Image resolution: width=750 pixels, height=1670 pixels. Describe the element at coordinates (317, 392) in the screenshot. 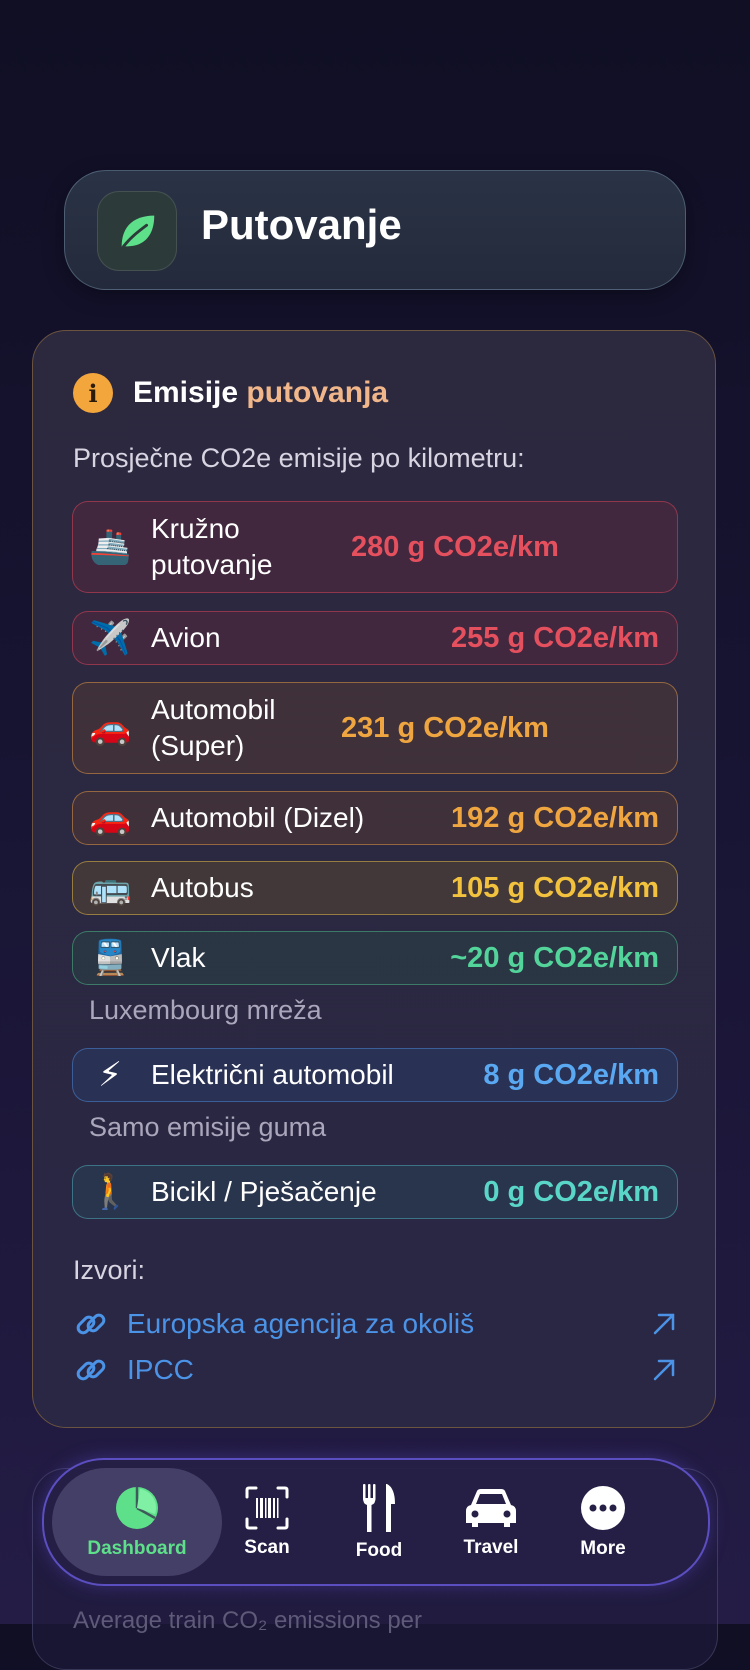

I see `card-title-part2: putovanja` at that location.